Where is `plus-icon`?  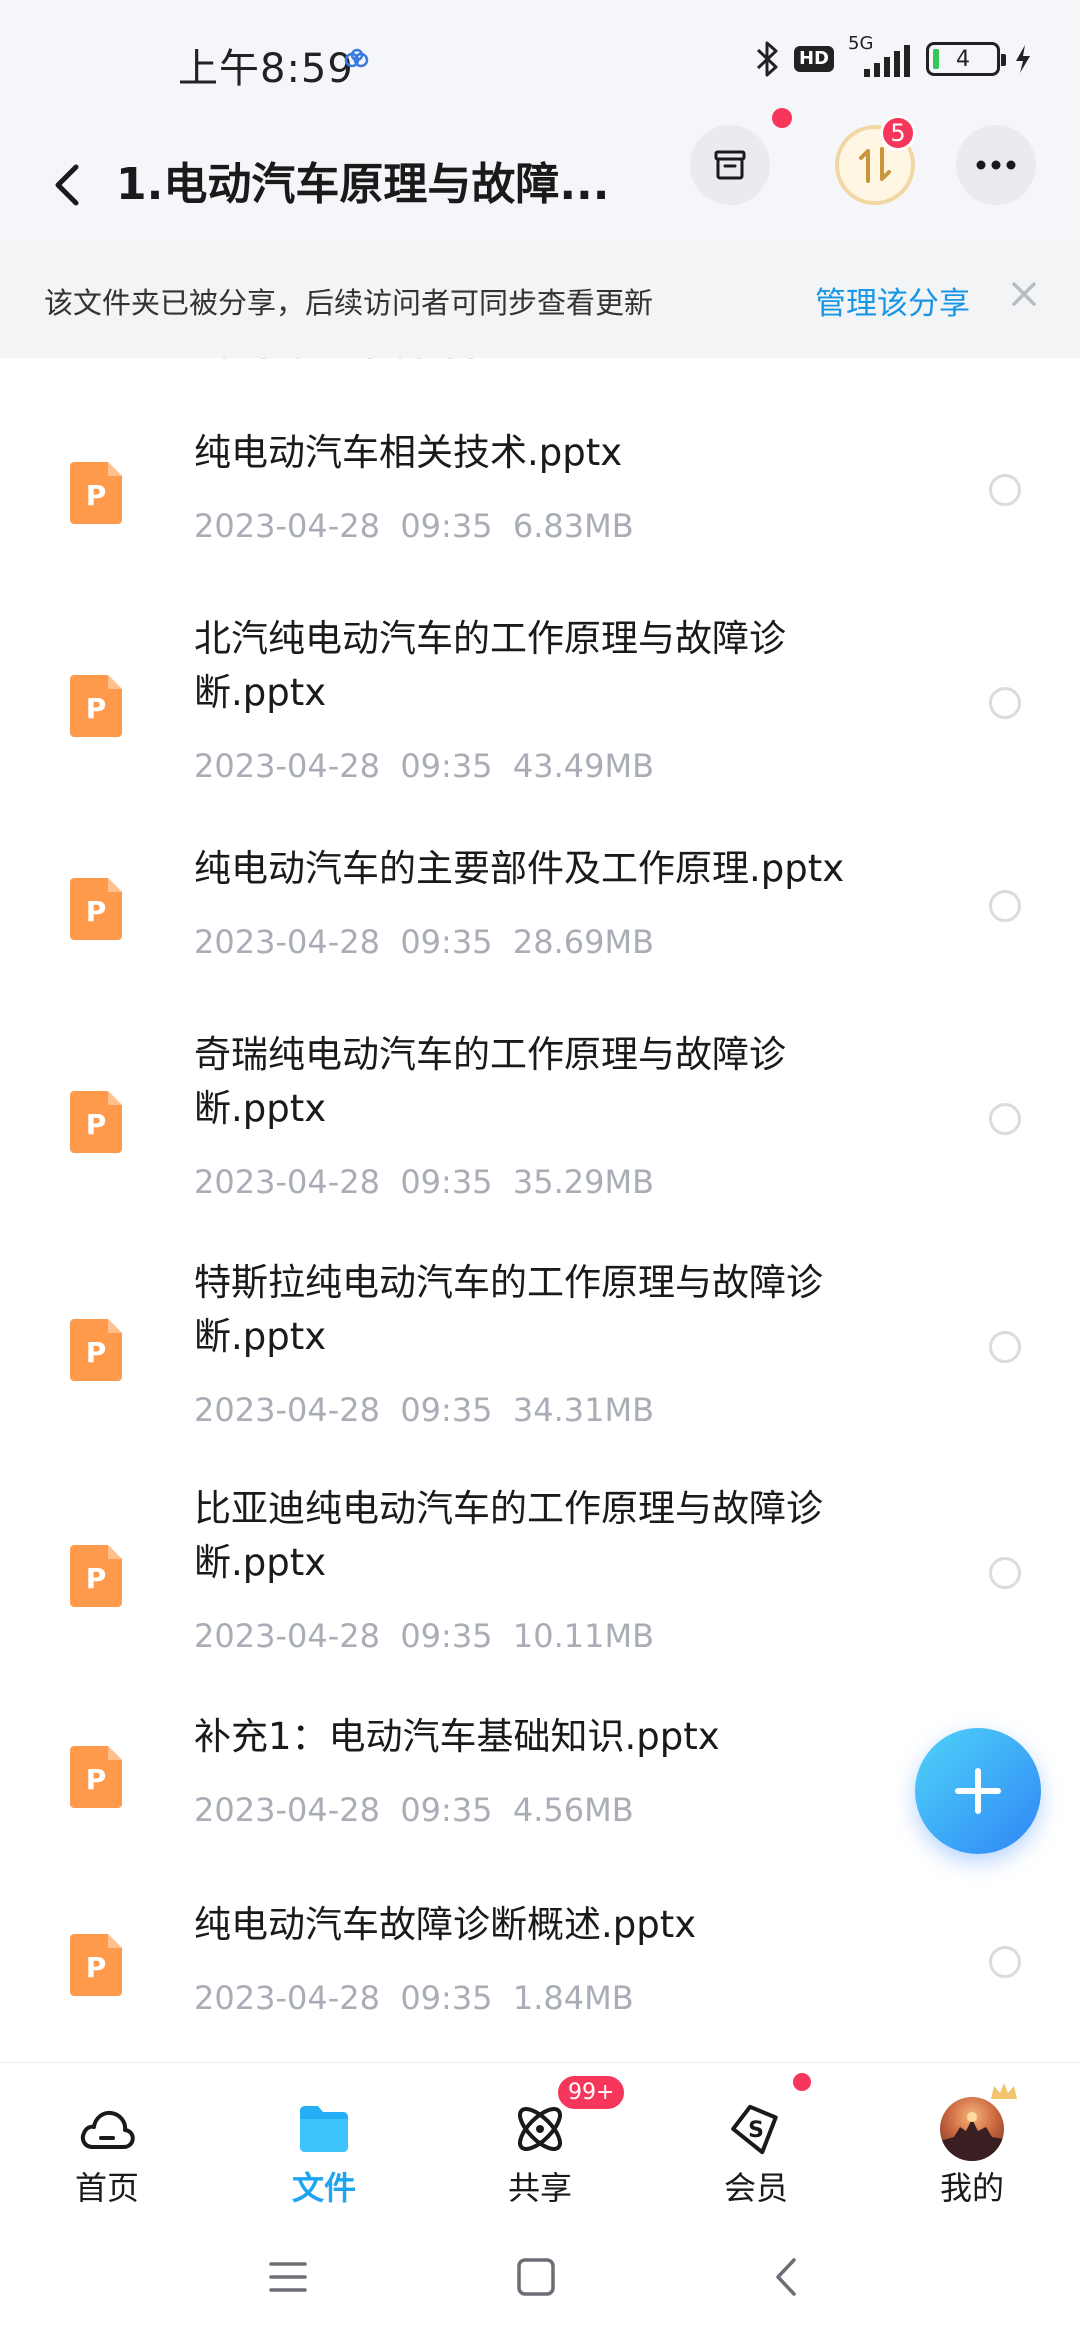
plus-icon is located at coordinates (978, 1791).